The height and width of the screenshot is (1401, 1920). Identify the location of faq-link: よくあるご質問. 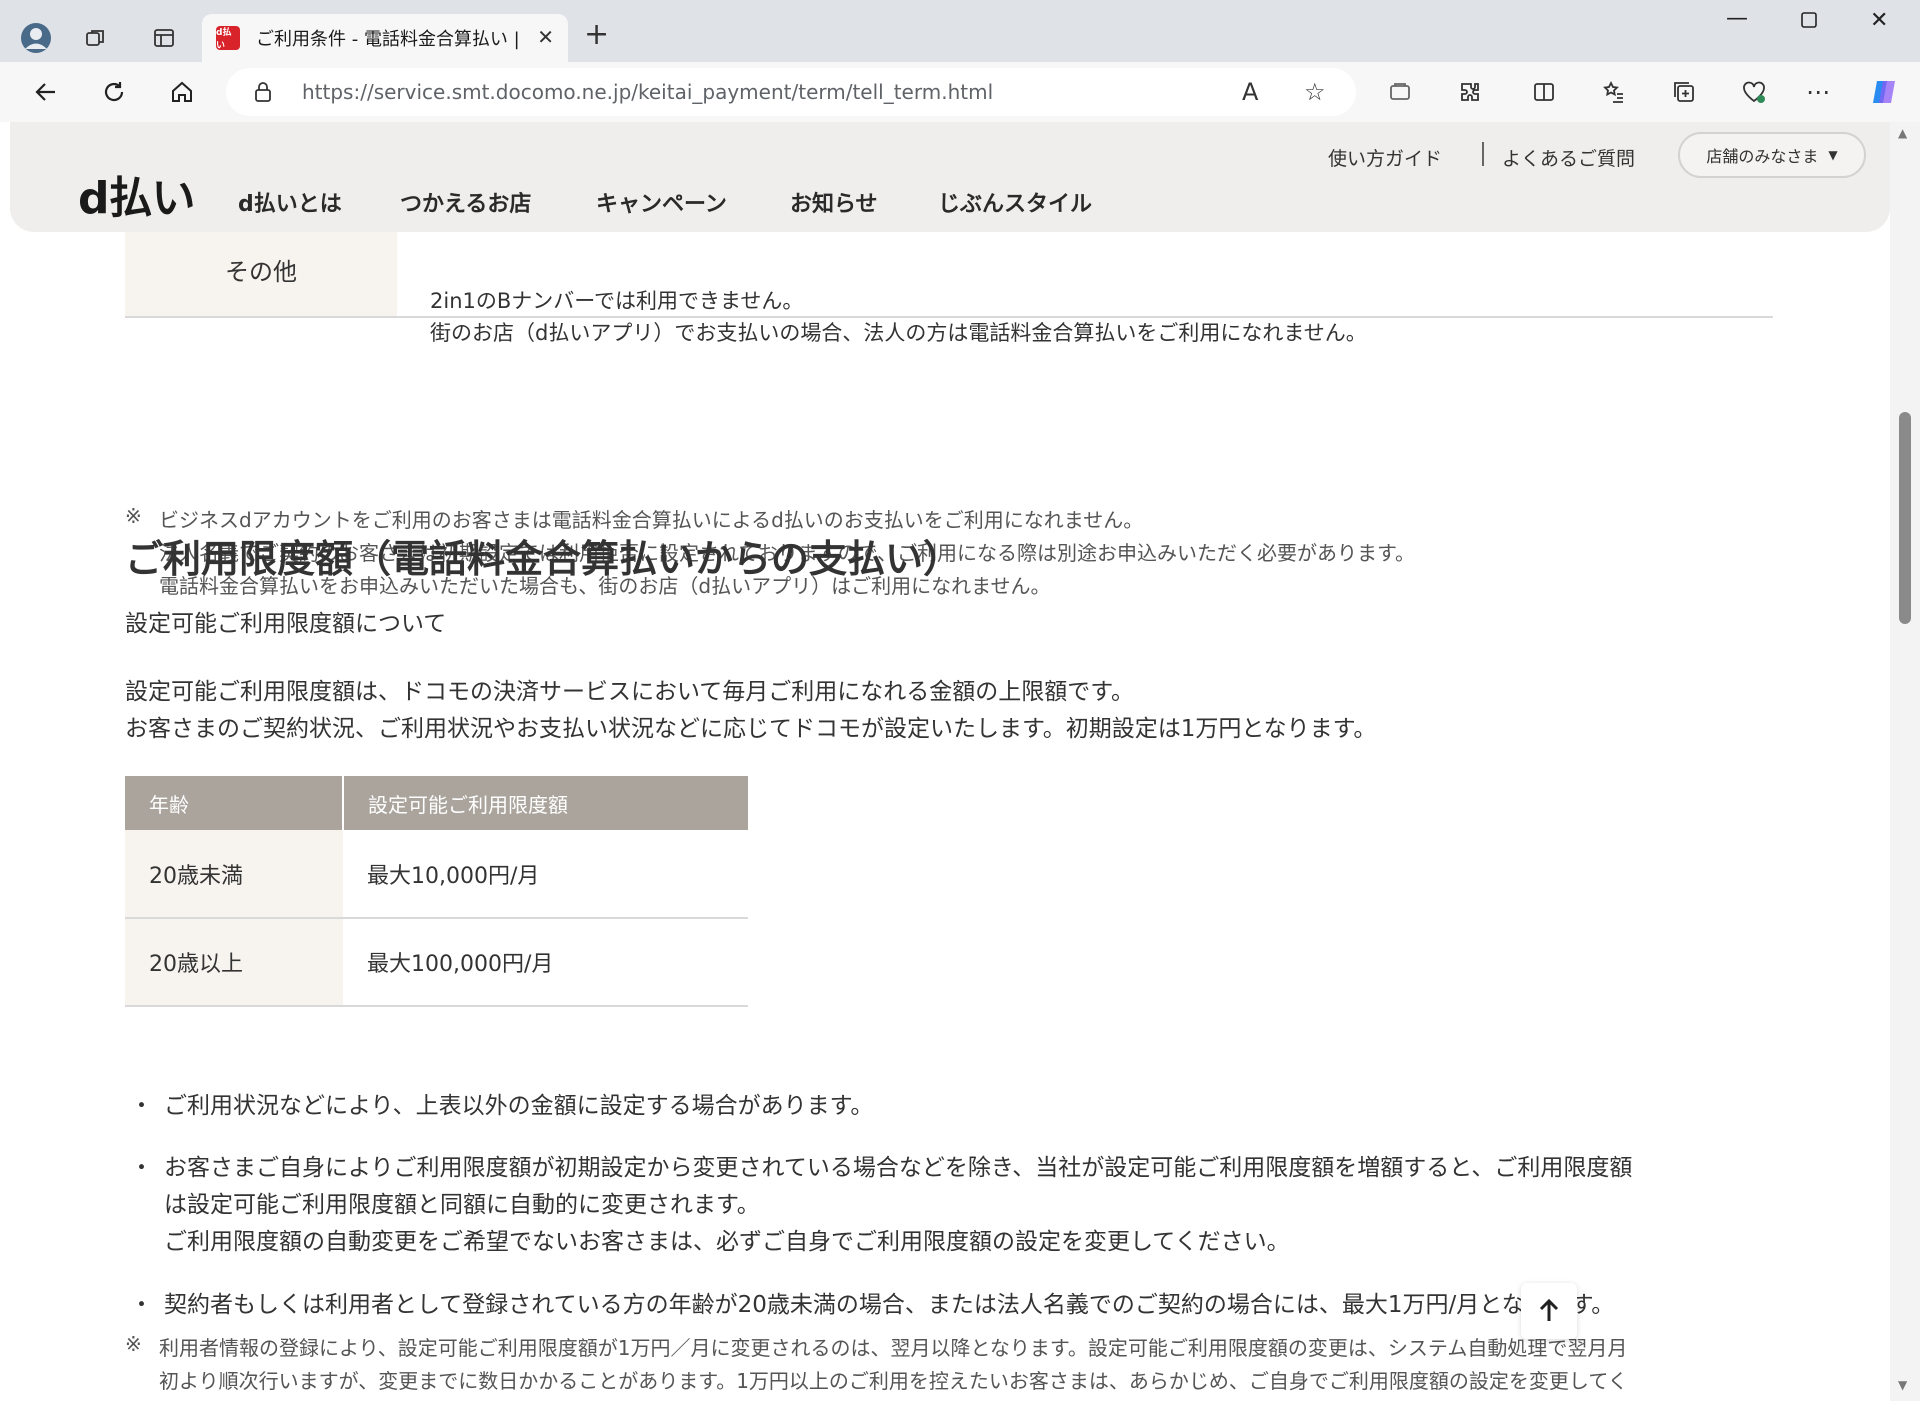
(1568, 157).